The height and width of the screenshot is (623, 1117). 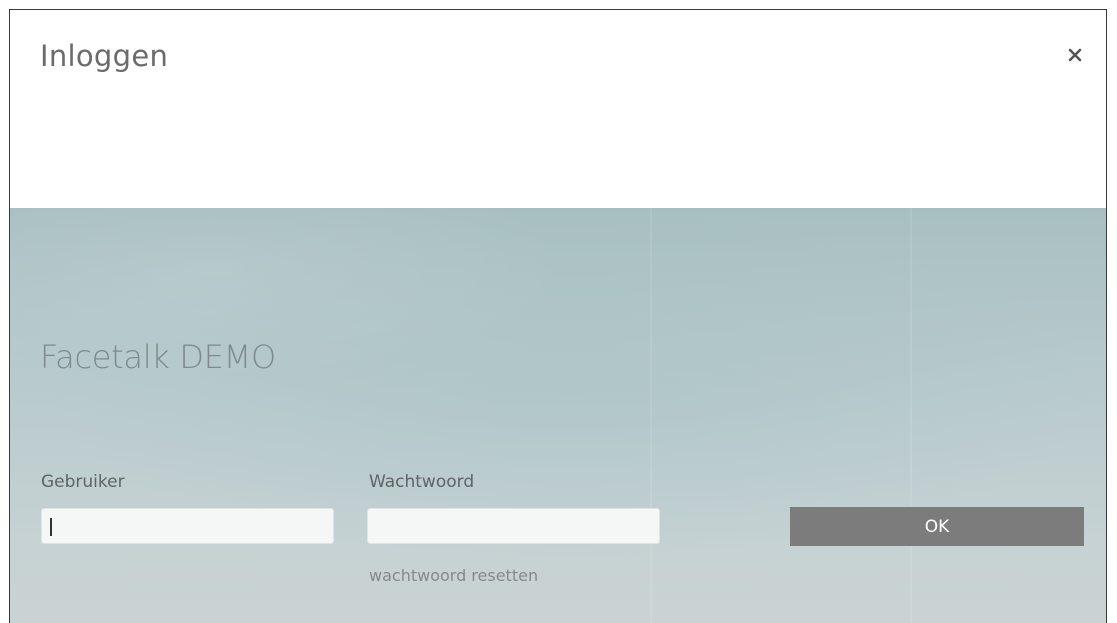 I want to click on brand-name: Facetalk DEMO, so click(x=158, y=357).